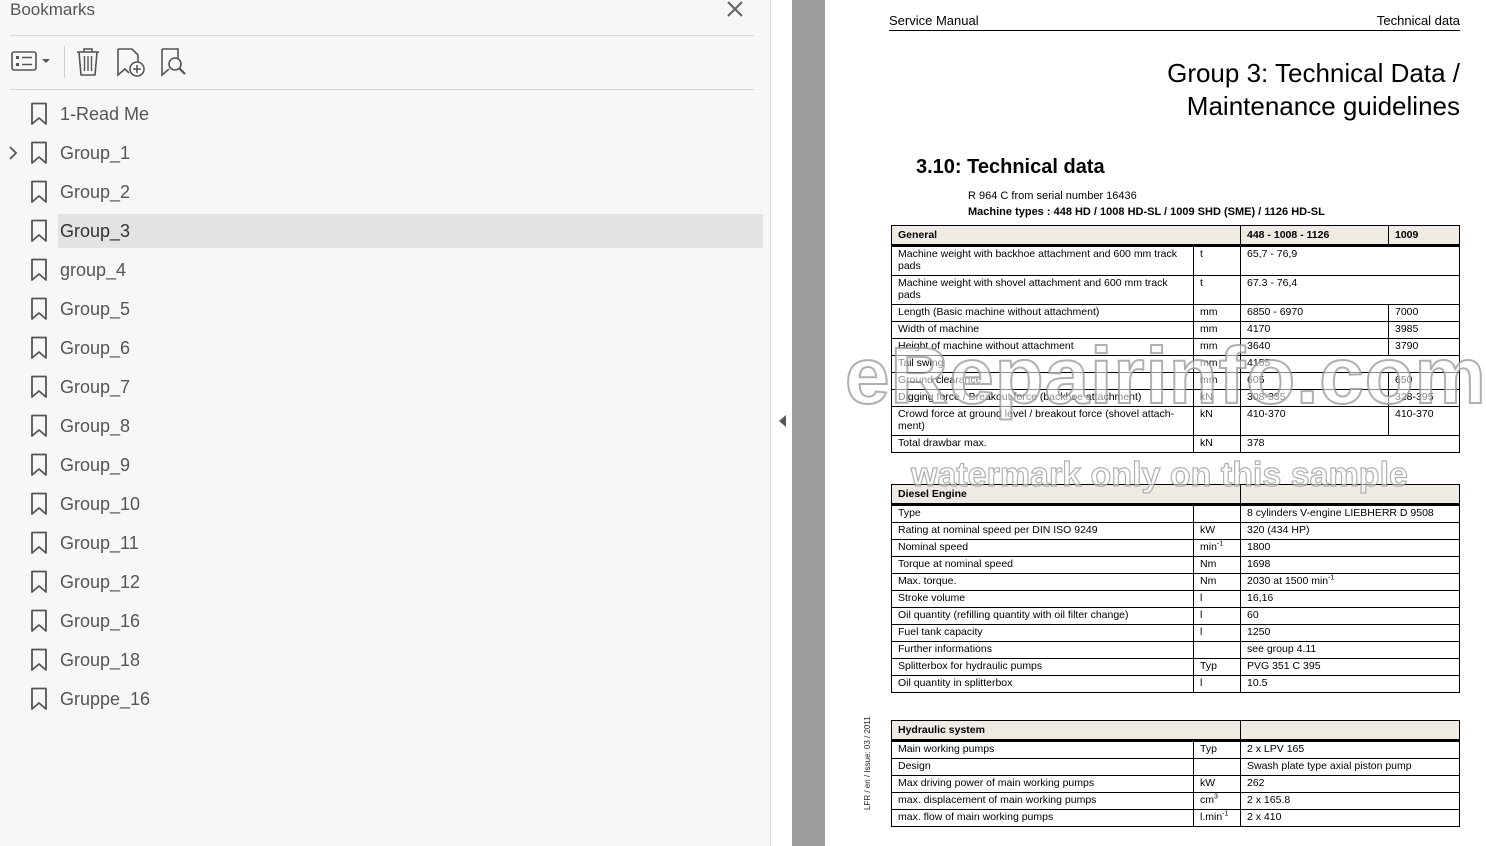 The image size is (1486, 846). Describe the element at coordinates (1253, 615) in the screenshot. I see `value-text: 60` at that location.